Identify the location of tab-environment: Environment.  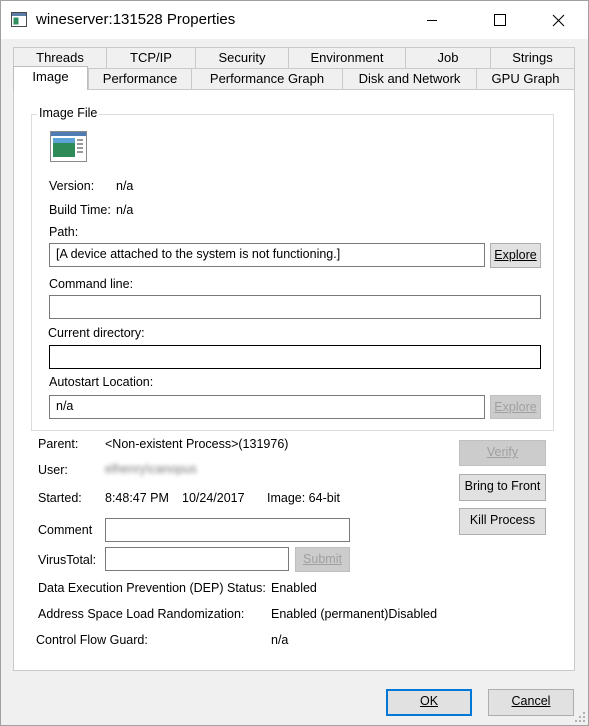
(347, 57).